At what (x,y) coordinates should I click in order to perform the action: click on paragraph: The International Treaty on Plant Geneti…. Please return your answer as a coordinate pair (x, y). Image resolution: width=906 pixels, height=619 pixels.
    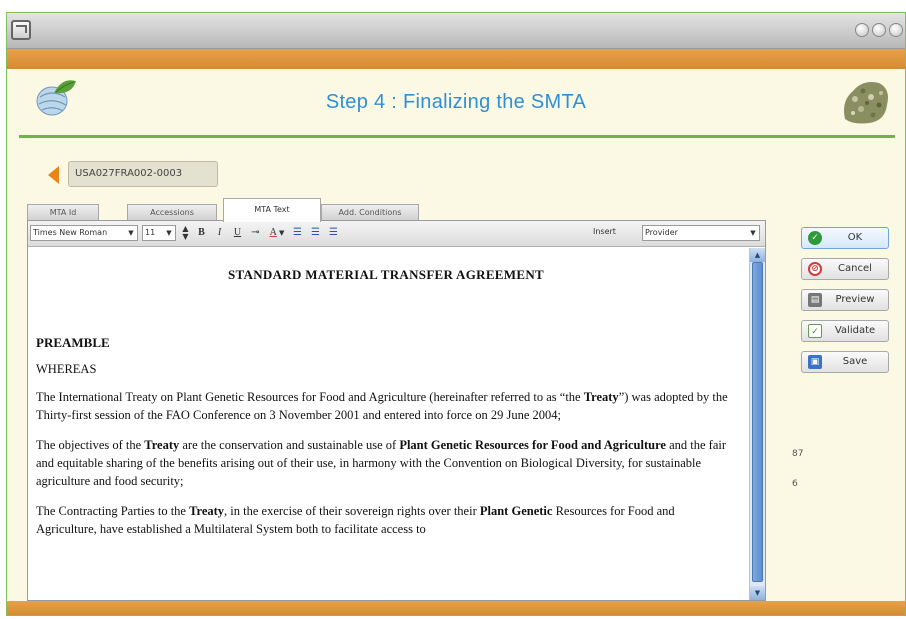
    Looking at the image, I should click on (386, 406).